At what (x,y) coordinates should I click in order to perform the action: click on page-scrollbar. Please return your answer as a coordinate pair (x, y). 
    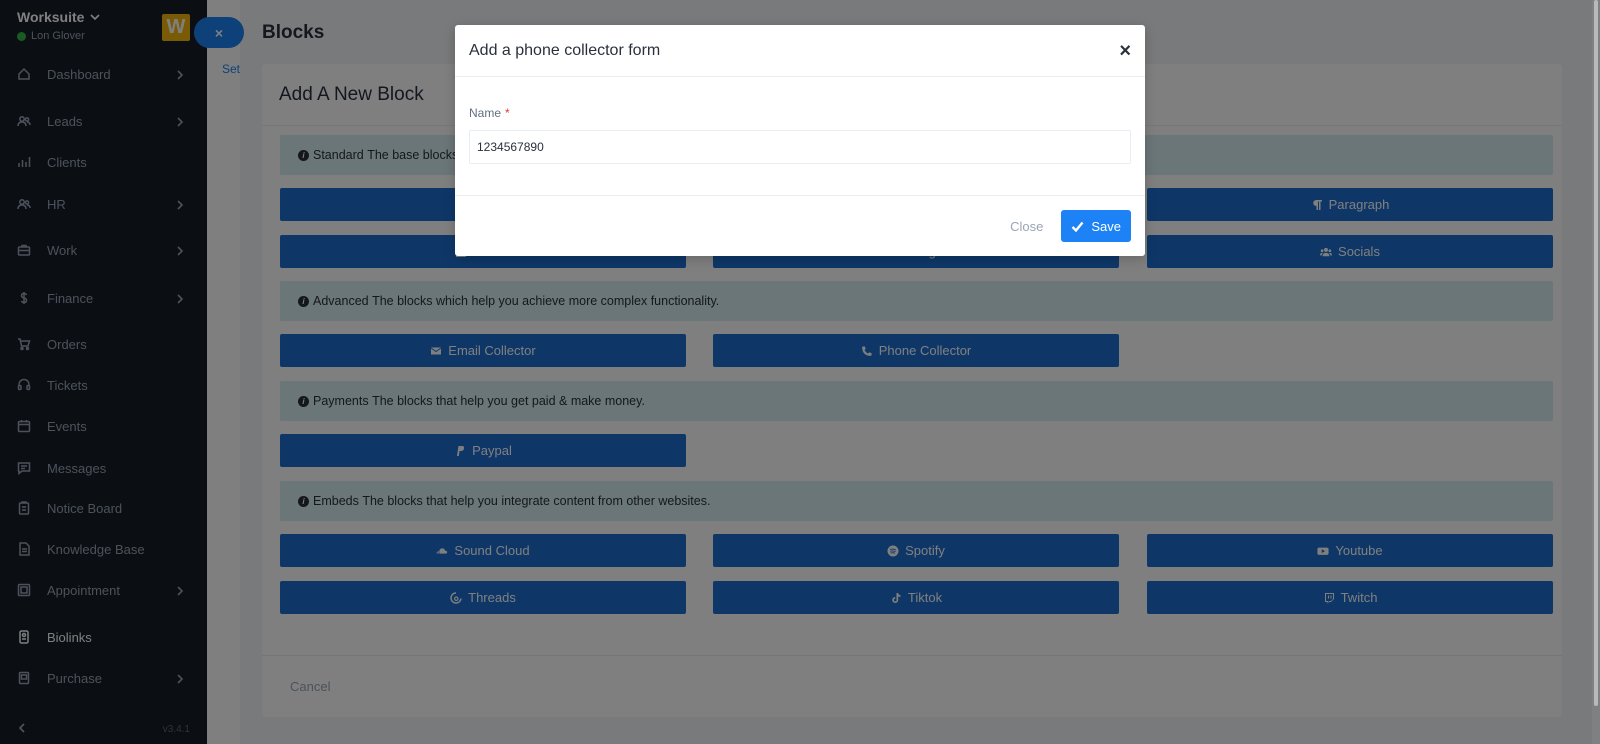
    Looking at the image, I should click on (1596, 372).